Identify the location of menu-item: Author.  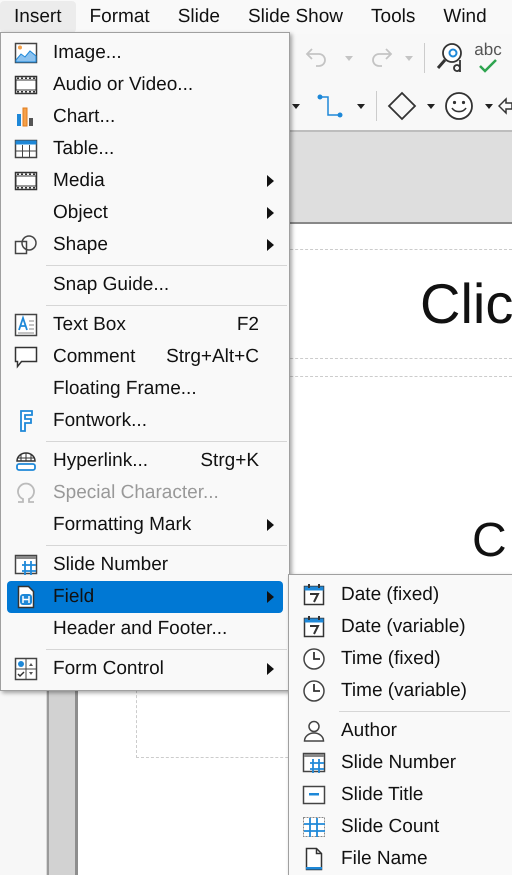
(400, 731).